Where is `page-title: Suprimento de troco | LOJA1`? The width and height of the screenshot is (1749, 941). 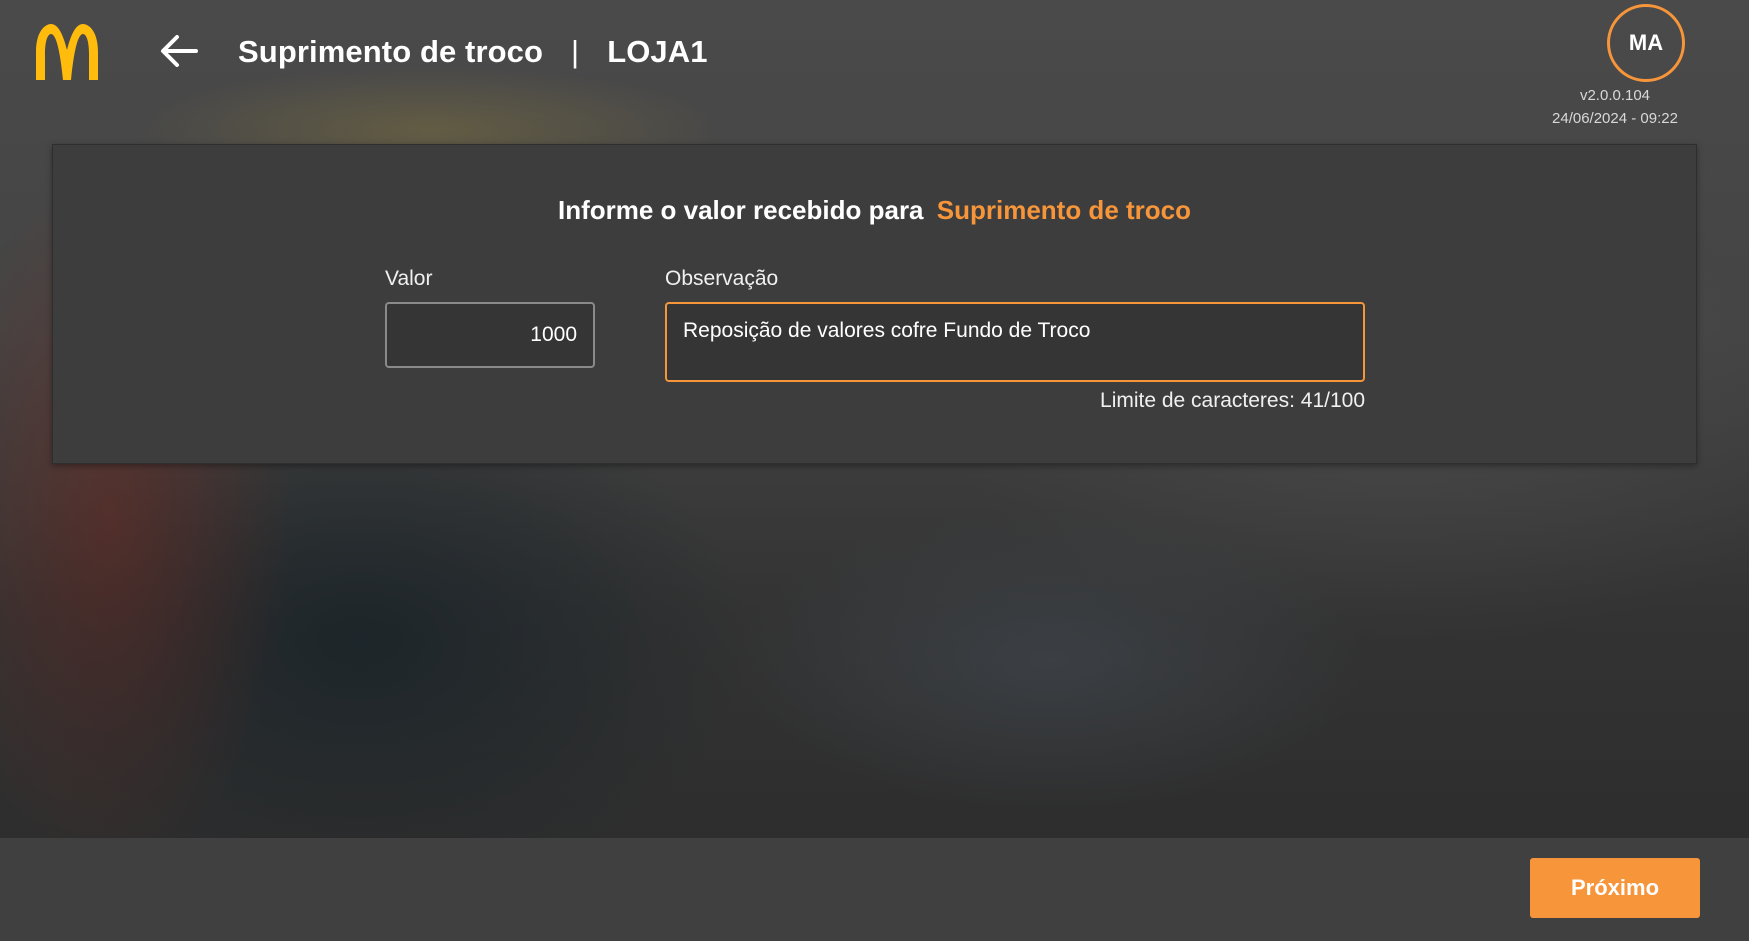
page-title: Suprimento de troco | LOJA1 is located at coordinates (473, 52).